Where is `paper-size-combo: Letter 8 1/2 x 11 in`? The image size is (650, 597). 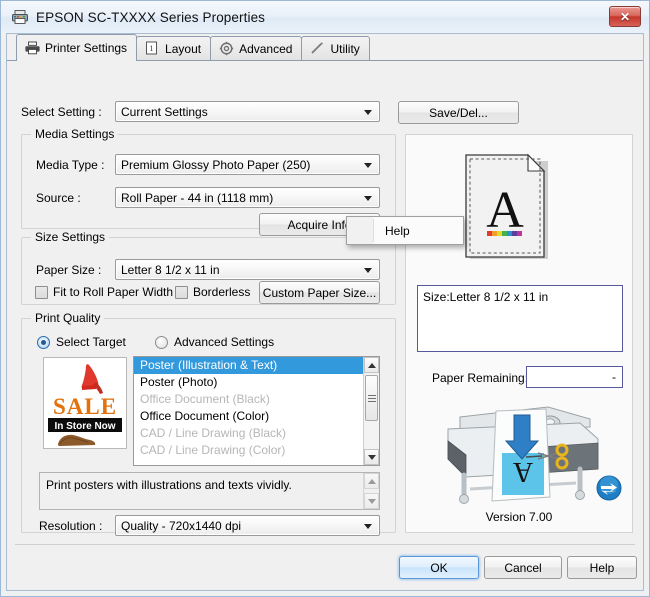
paper-size-combo: Letter 8 1/2 x 11 in is located at coordinates (247, 269).